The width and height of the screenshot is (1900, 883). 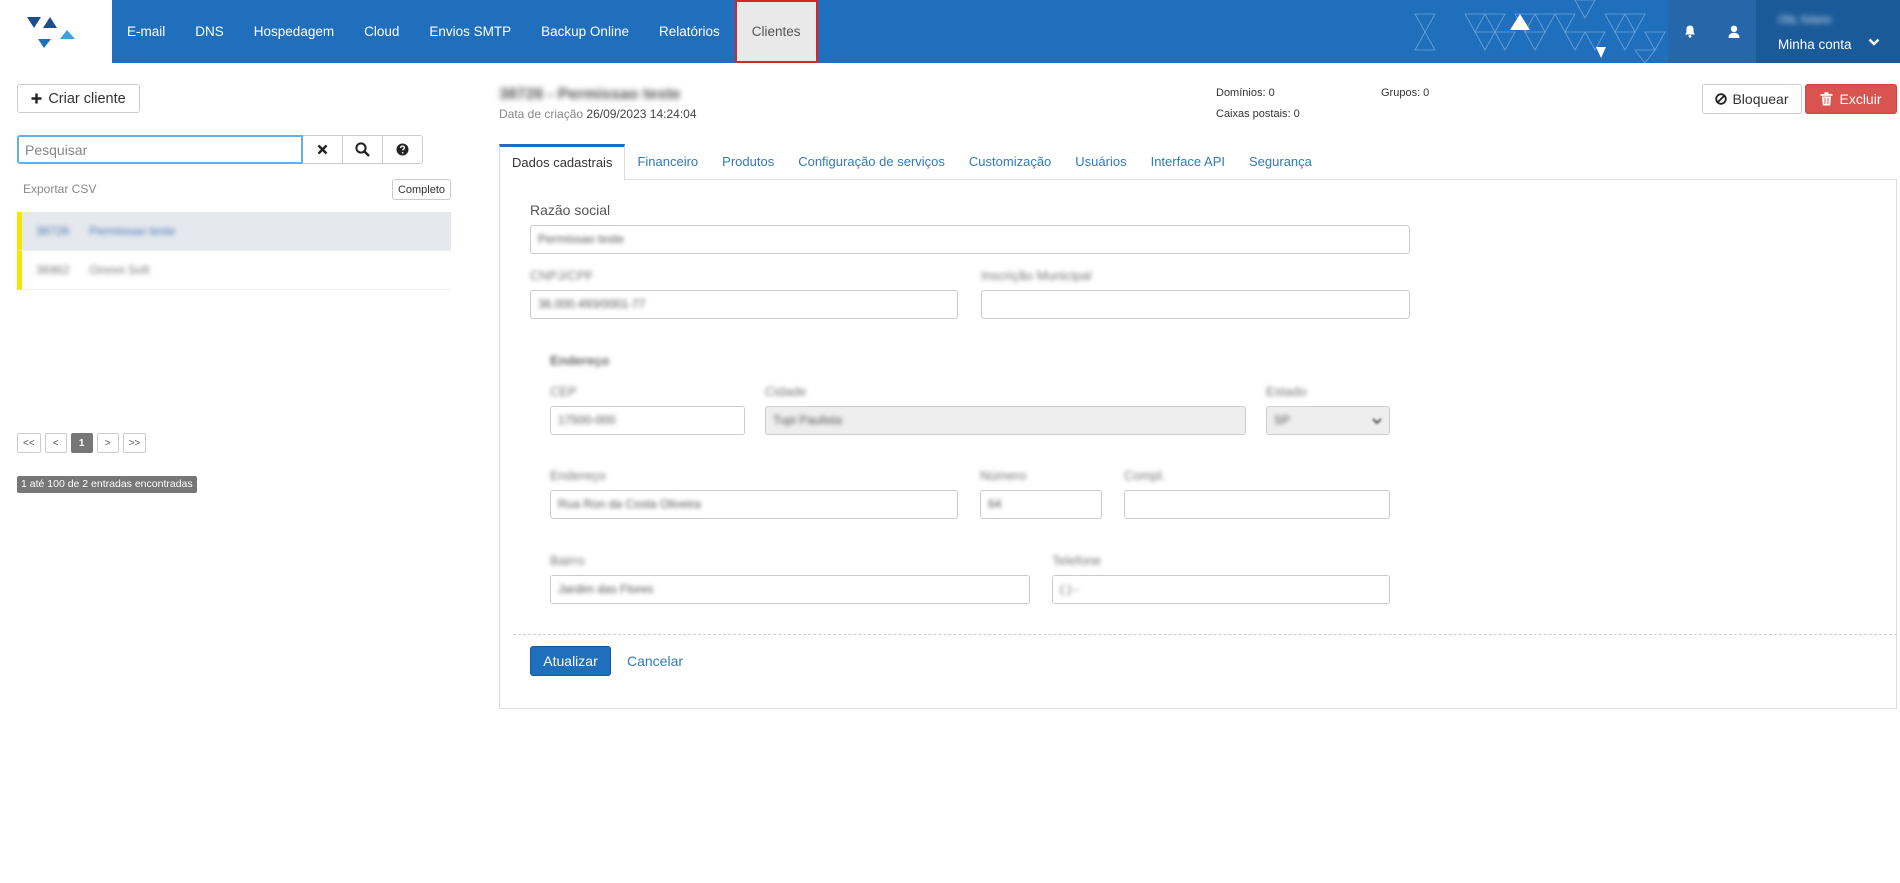 I want to click on notifications-button, so click(x=1690, y=31).